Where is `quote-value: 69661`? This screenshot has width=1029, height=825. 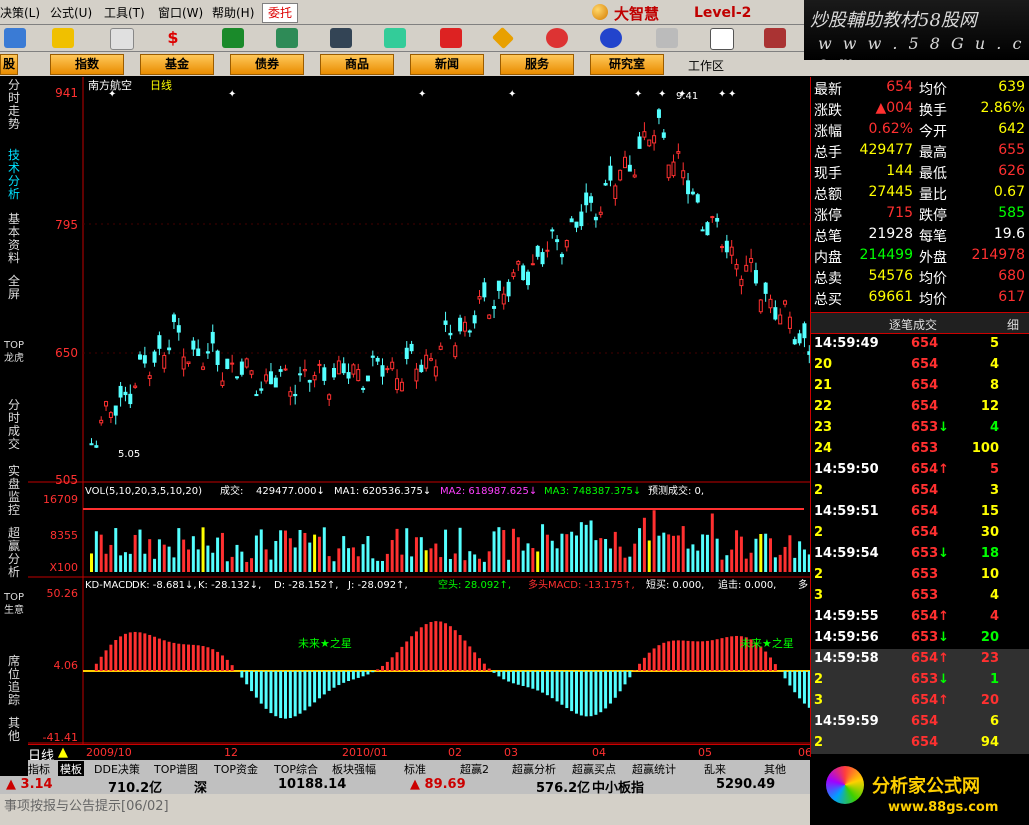
quote-value: 69661 is located at coordinates (890, 297).